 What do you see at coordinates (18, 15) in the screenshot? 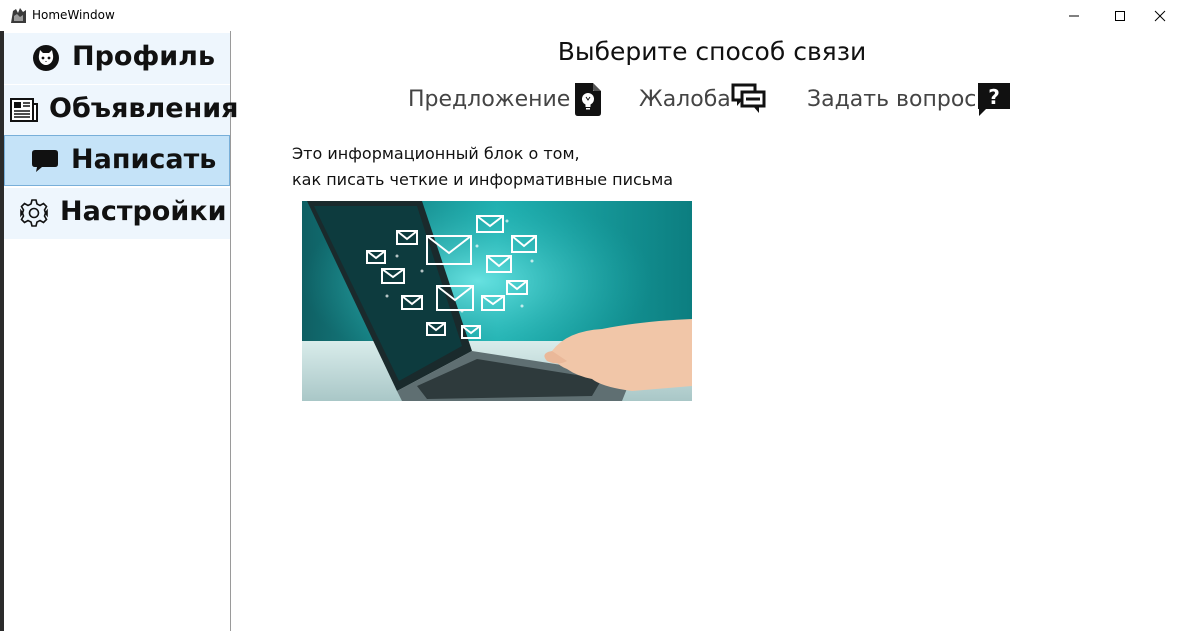
I see `app-icon` at bounding box center [18, 15].